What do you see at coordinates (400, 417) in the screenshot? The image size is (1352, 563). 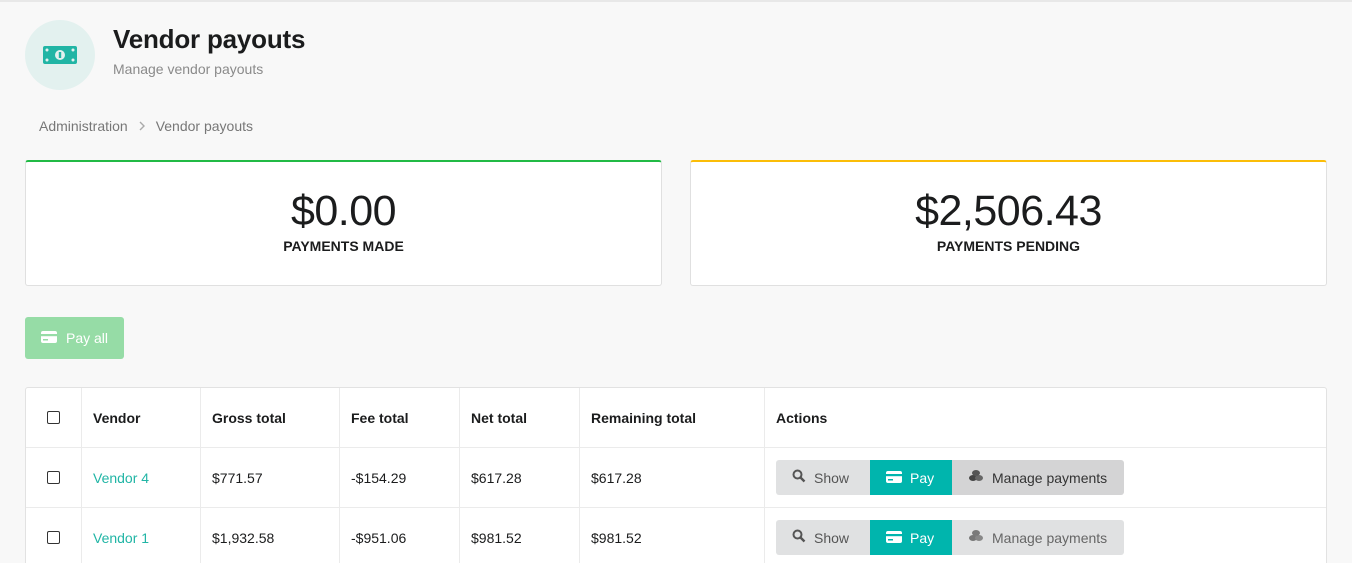 I see `column-header-fee-total: Fee total` at bounding box center [400, 417].